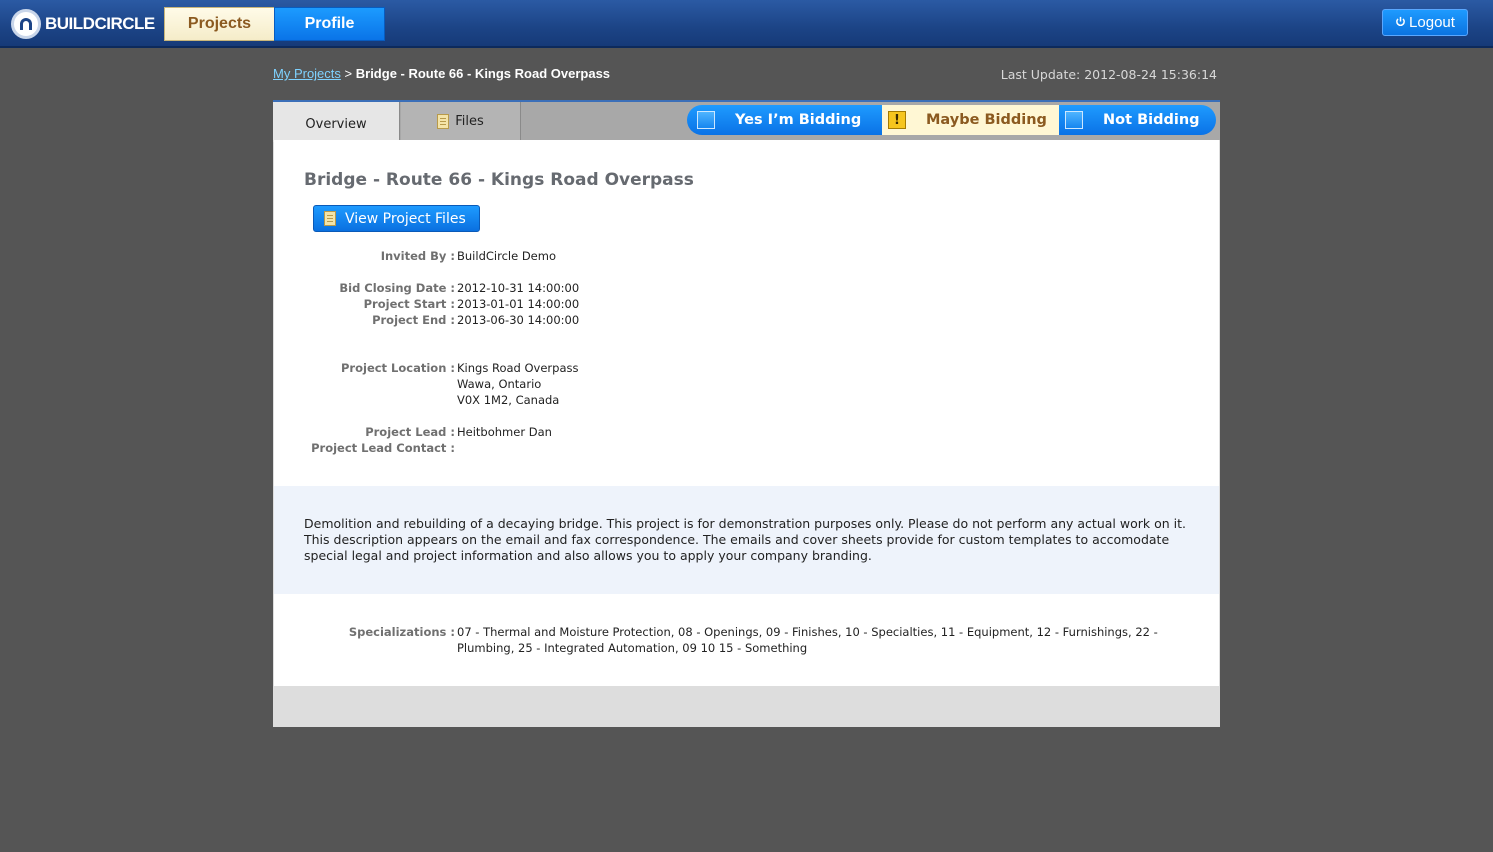  Describe the element at coordinates (798, 120) in the screenshot. I see `yes-bidding-label: Yes I’m Bidding` at that location.